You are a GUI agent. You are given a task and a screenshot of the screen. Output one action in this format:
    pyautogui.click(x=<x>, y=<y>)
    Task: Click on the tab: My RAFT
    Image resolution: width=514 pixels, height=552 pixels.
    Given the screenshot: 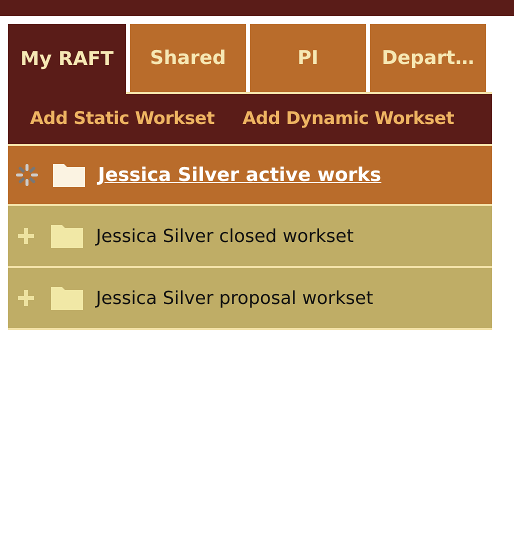 What is the action you would take?
    pyautogui.click(x=67, y=59)
    